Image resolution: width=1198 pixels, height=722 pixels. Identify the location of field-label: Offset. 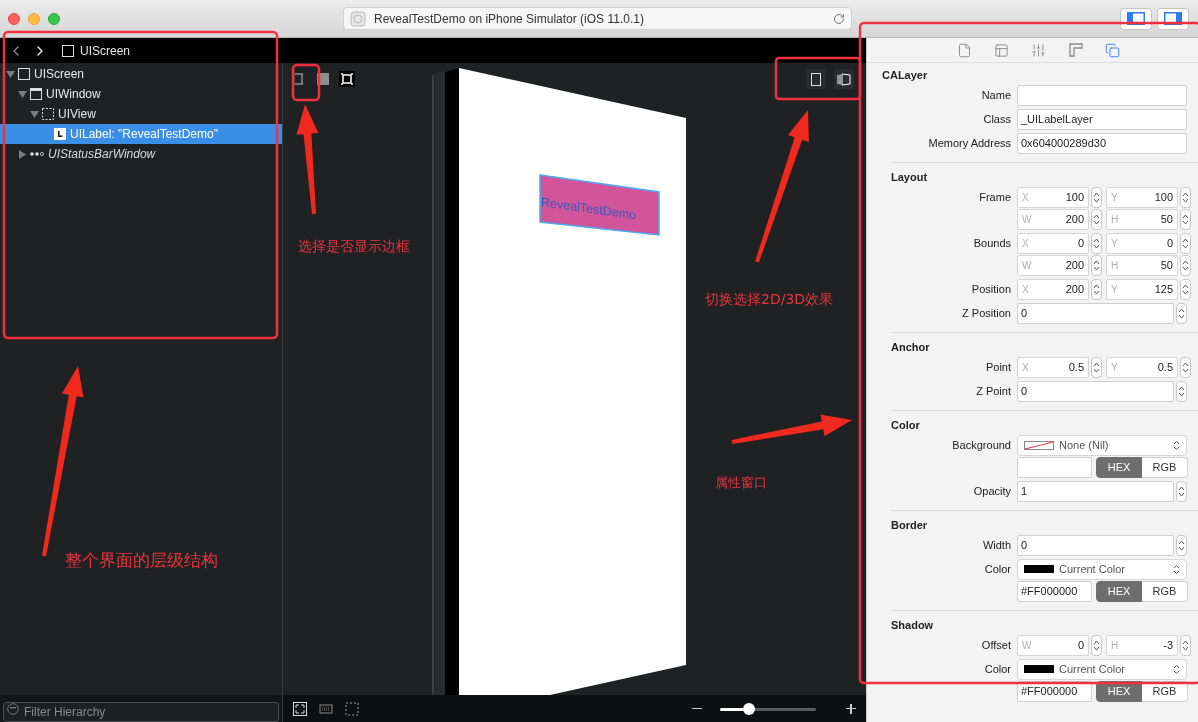
(996, 645).